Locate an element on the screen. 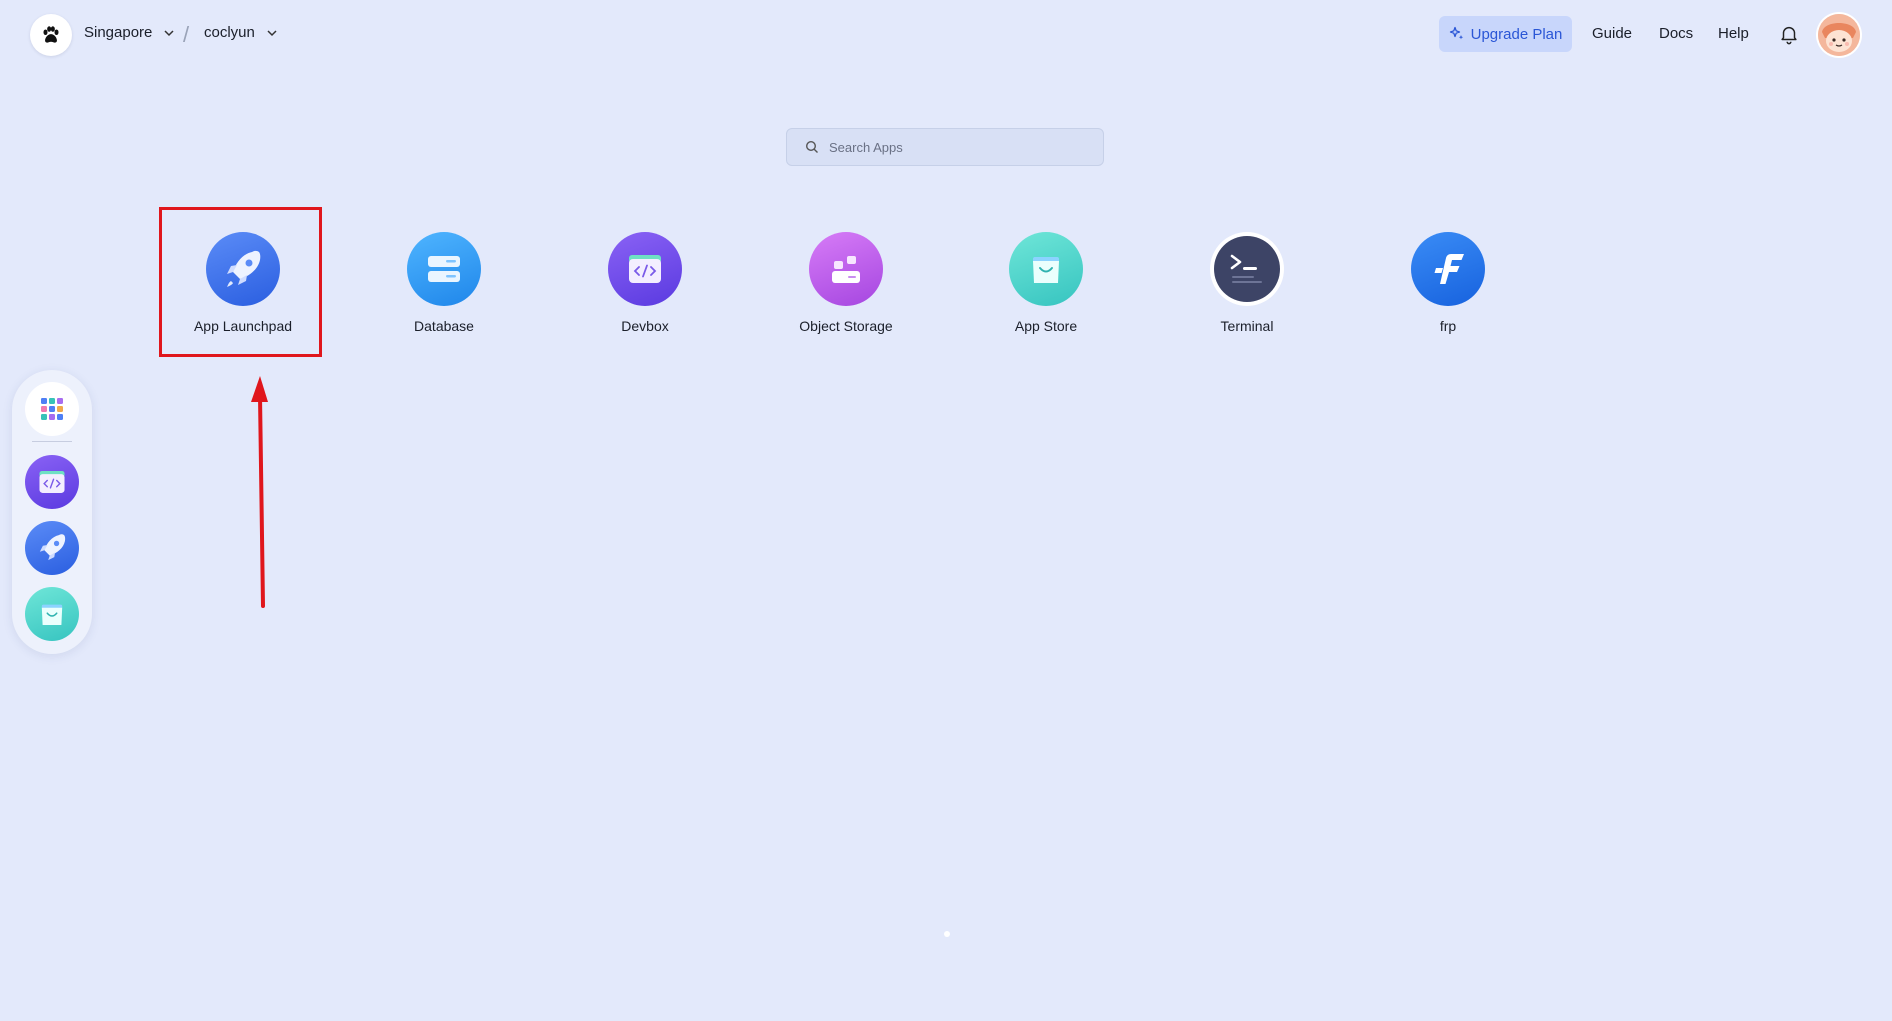  dock-app-launchpad-button is located at coordinates (52, 548).